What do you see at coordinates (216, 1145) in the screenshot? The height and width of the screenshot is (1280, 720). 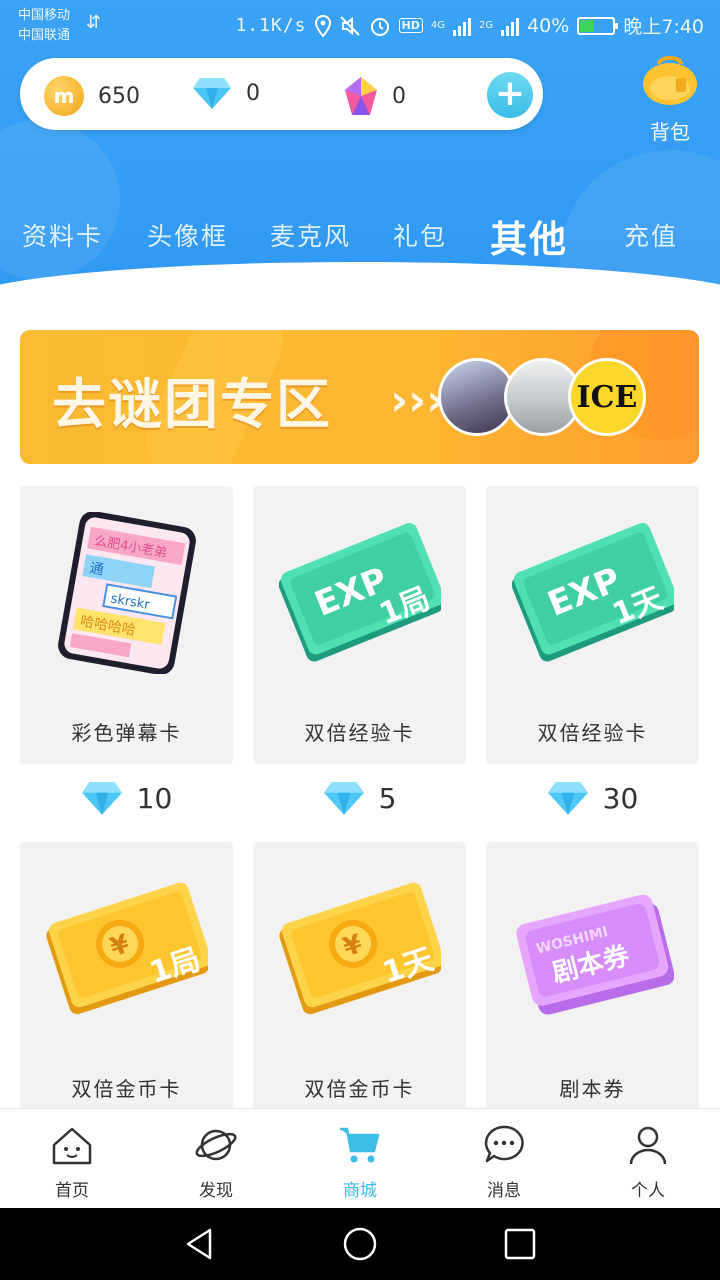 I see `planet-icon` at bounding box center [216, 1145].